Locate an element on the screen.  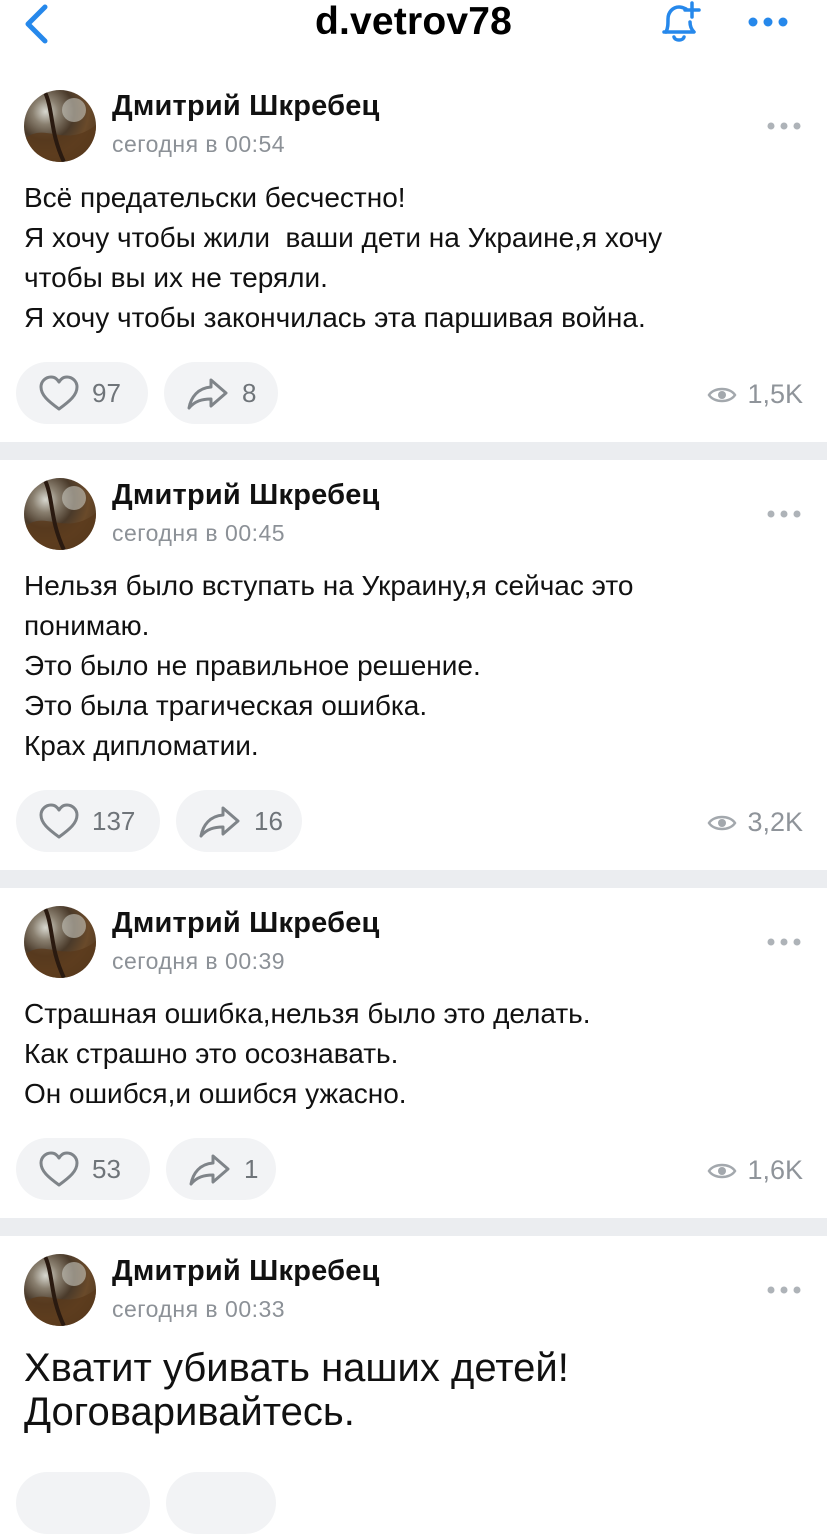
views-count: 1,6K is located at coordinates (775, 1170).